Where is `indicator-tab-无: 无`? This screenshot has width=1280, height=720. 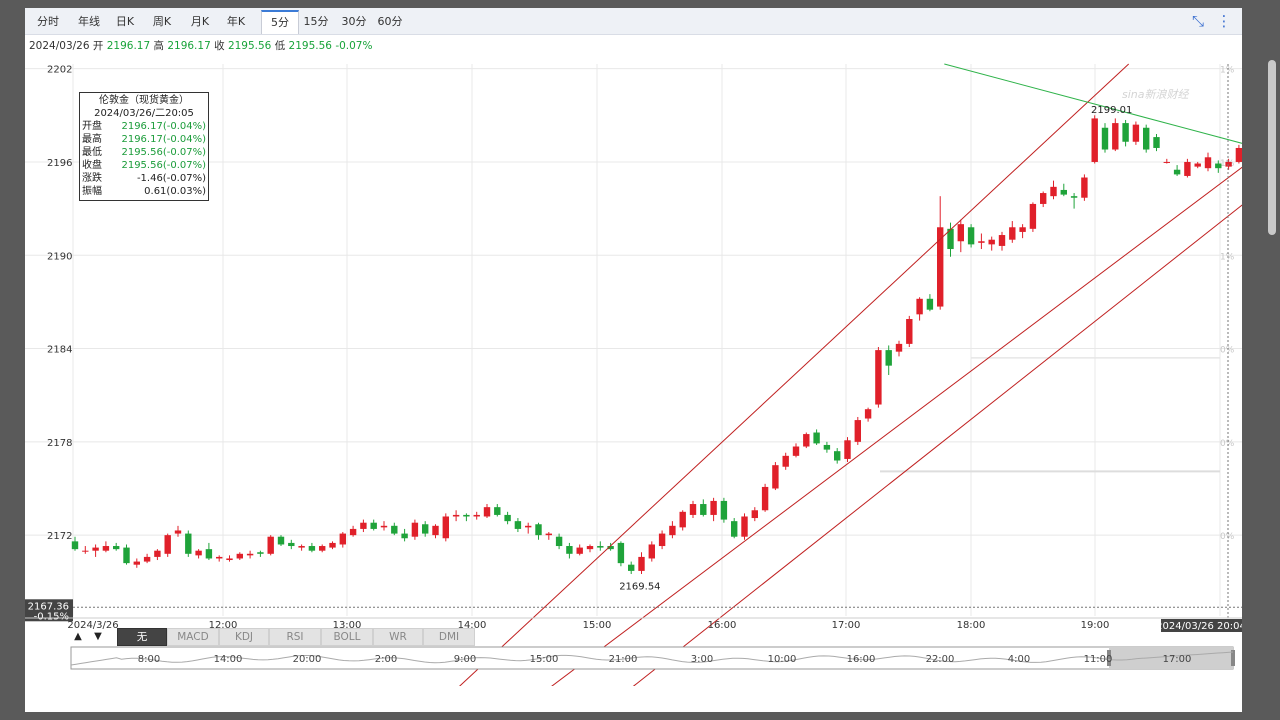 indicator-tab-无: 无 is located at coordinates (142, 637).